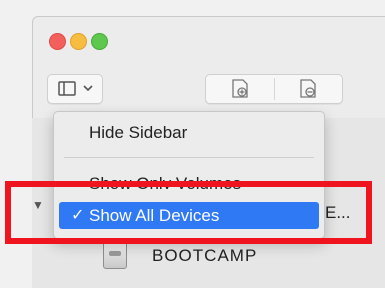 This screenshot has width=385, height=288. What do you see at coordinates (88, 88) in the screenshot?
I see `chevron-down-icon` at bounding box center [88, 88].